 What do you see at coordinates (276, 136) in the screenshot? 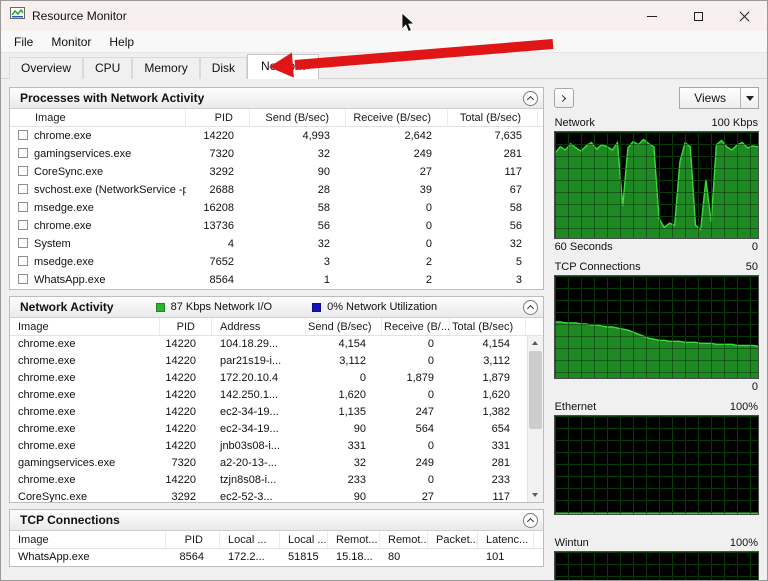
I see `table-row: chrome.exe 14220 4,993 2,642 7,635` at bounding box center [276, 136].